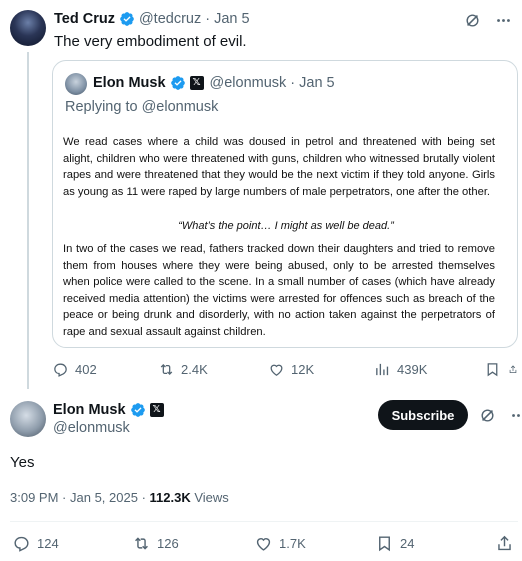 The height and width of the screenshot is (561, 522). Describe the element at coordinates (168, 543) in the screenshot. I see `repost-count: 126` at that location.